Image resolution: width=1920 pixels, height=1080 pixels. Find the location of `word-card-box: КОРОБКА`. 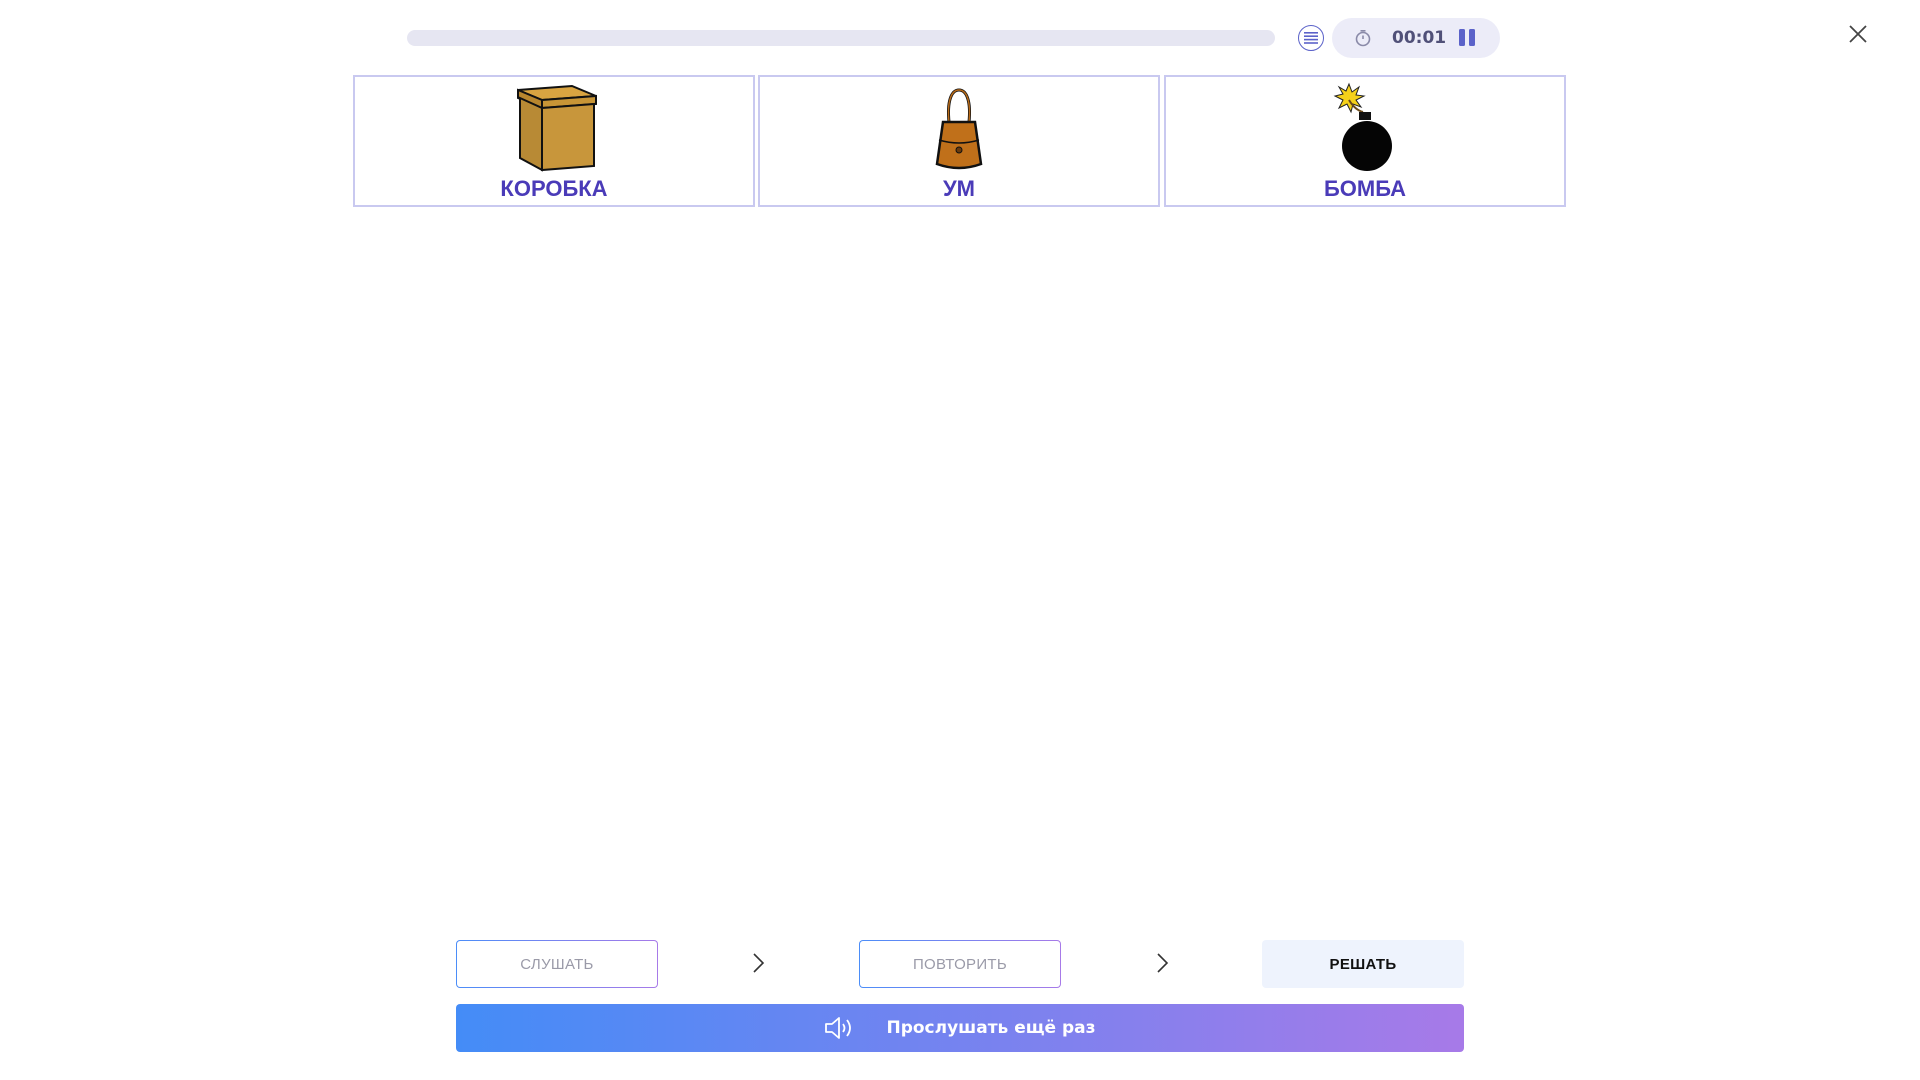

word-card-box: КОРОБКА is located at coordinates (554, 141).